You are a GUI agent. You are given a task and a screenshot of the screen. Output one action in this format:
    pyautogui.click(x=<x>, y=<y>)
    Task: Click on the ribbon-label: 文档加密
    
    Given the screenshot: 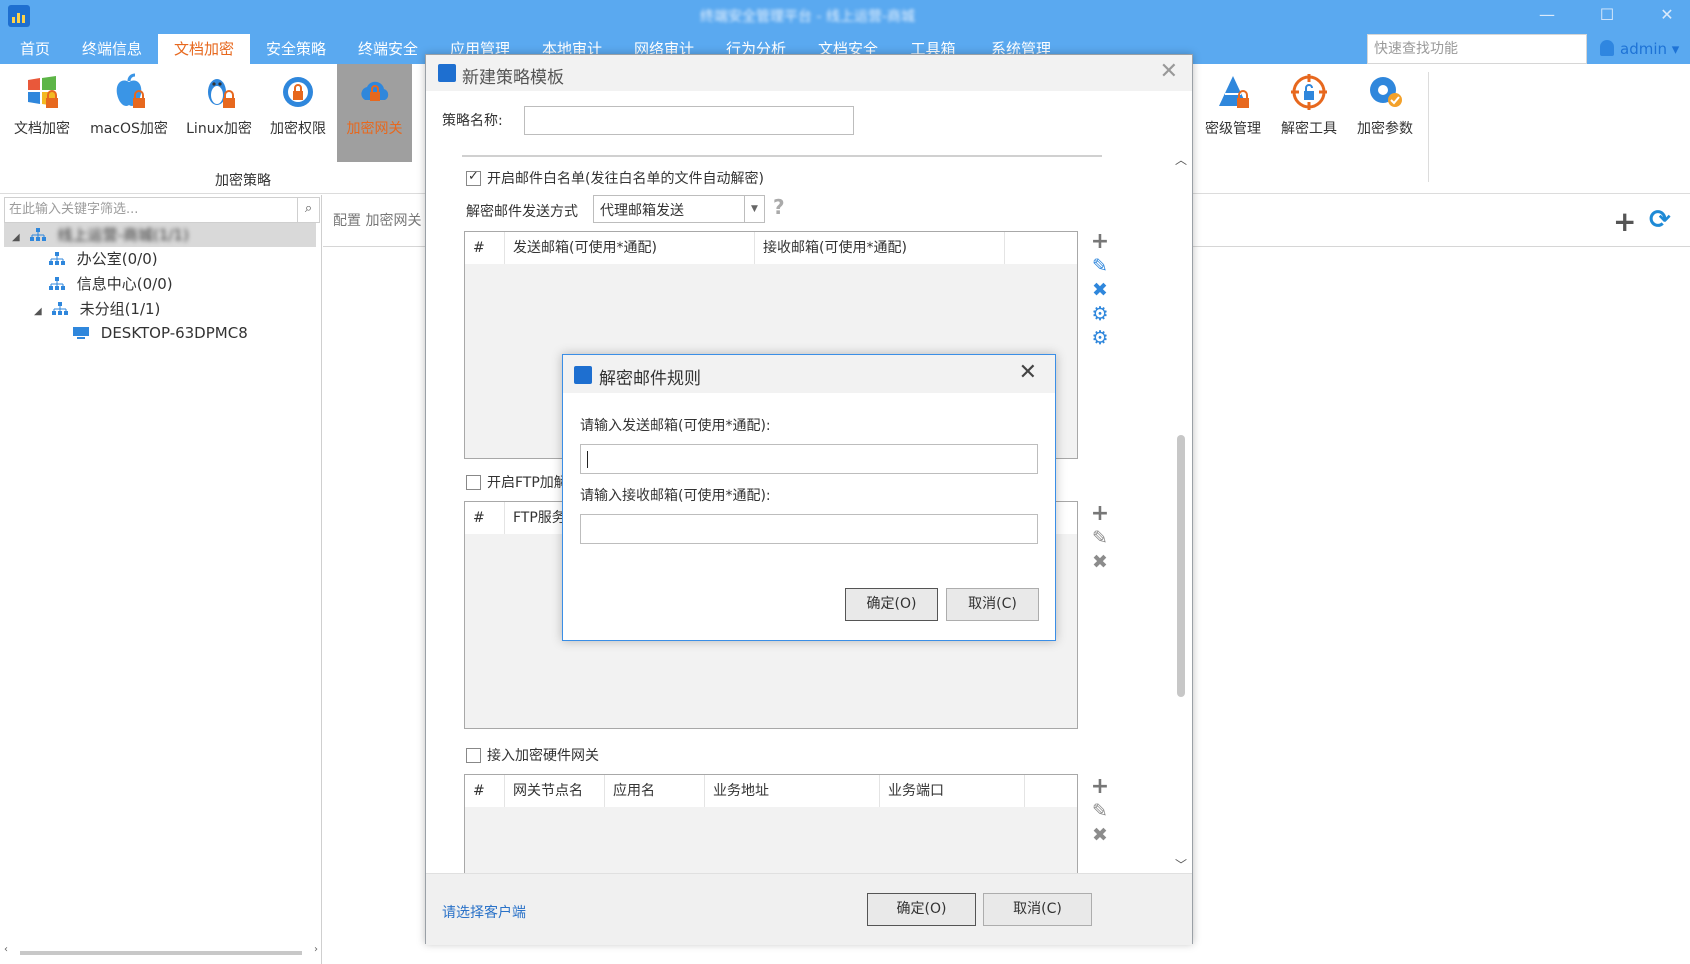 What is the action you would take?
    pyautogui.click(x=42, y=129)
    